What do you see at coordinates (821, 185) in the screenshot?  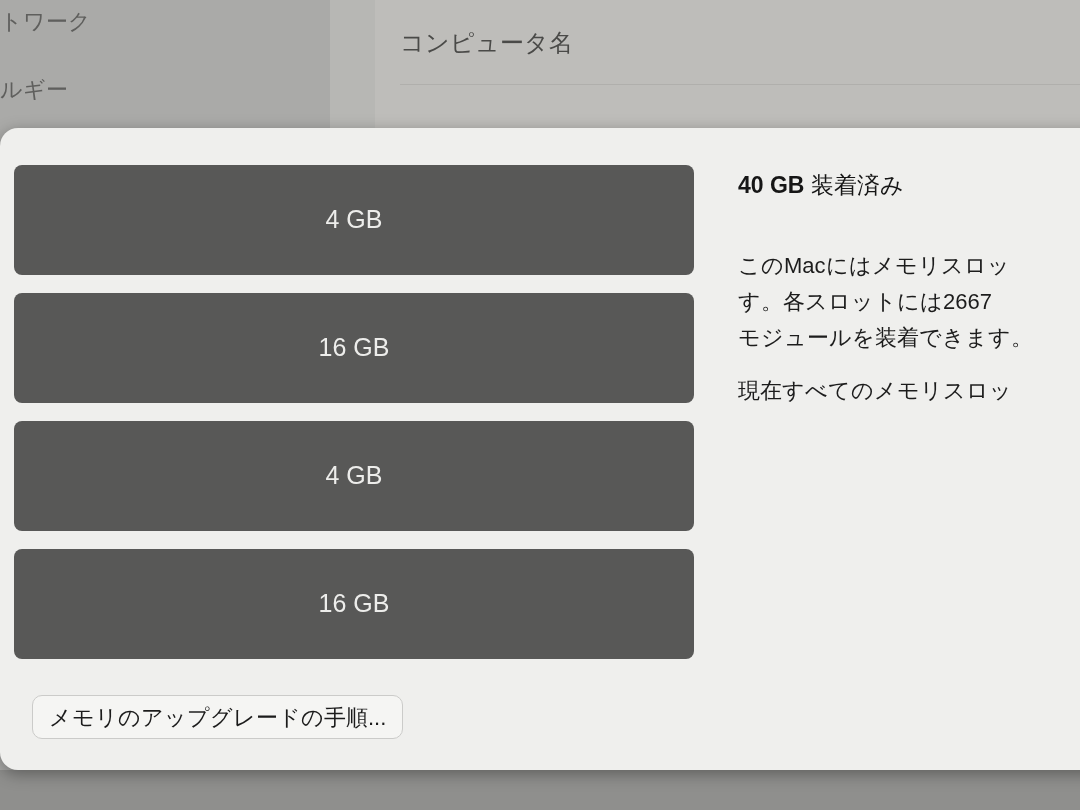 I see `installed-memory-heading: 40 GB 装着済み` at bounding box center [821, 185].